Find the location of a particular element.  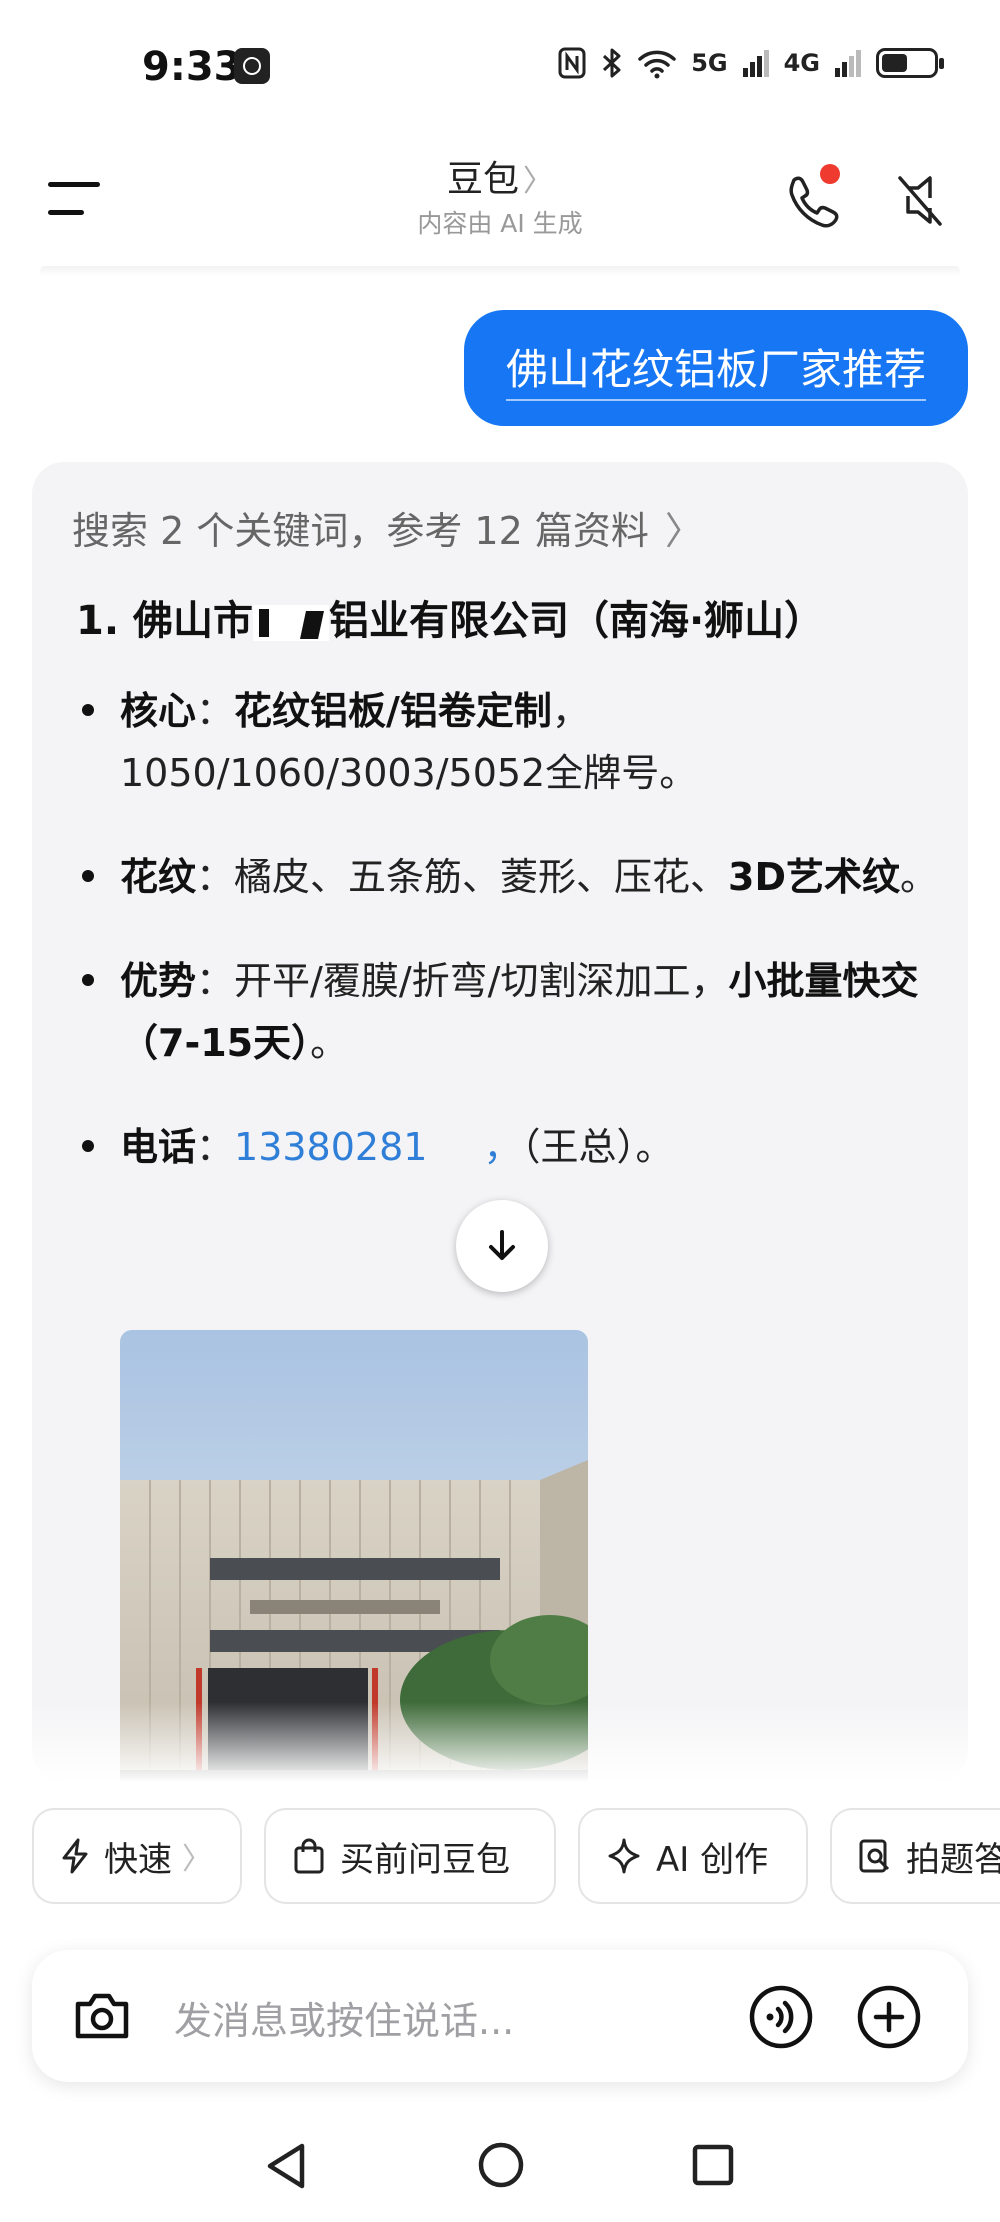

nfc-icon is located at coordinates (572, 63).